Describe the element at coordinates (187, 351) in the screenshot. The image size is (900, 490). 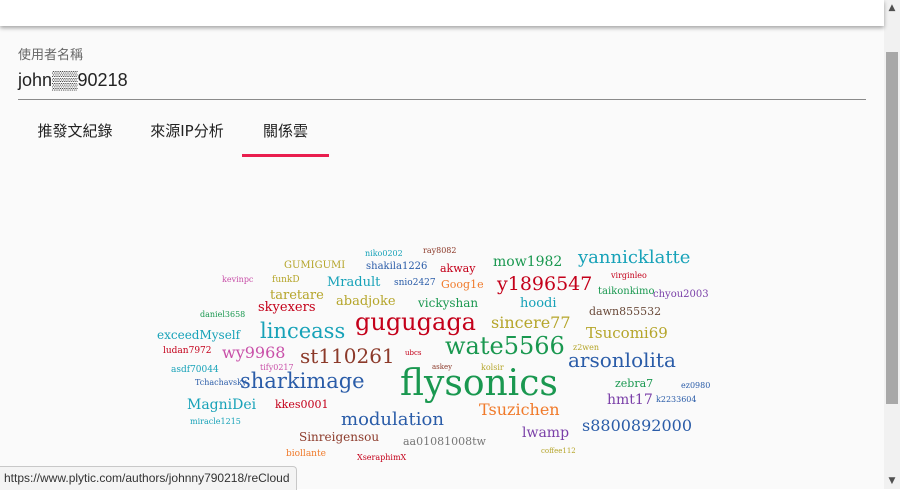
I see `word-cloud-item: ludan7972` at that location.